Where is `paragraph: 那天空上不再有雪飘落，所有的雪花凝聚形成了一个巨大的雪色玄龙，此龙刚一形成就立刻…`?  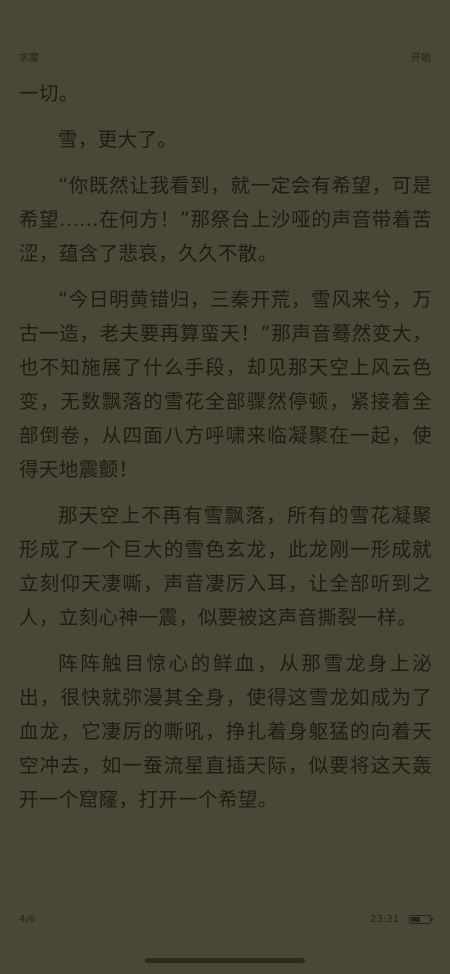 paragraph: 那天空上不再有雪飘落，所有的雪花凝聚形成了一个巨大的雪色玄龙，此龙刚一形成就立刻… is located at coordinates (225, 566).